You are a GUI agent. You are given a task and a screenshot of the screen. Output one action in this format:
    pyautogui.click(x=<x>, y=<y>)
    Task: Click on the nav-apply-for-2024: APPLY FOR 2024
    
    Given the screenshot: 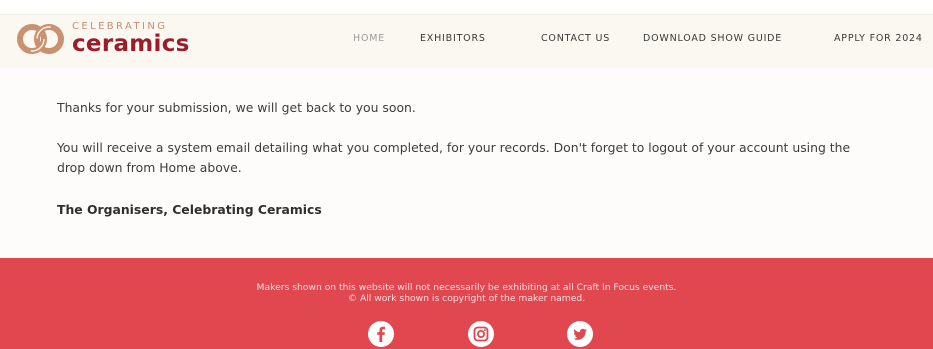 What is the action you would take?
    pyautogui.click(x=878, y=38)
    